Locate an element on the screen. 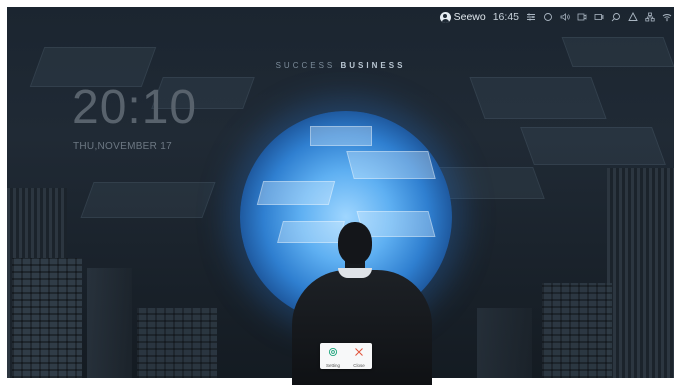 This screenshot has height=385, width=681. camera-icon is located at coordinates (599, 17).